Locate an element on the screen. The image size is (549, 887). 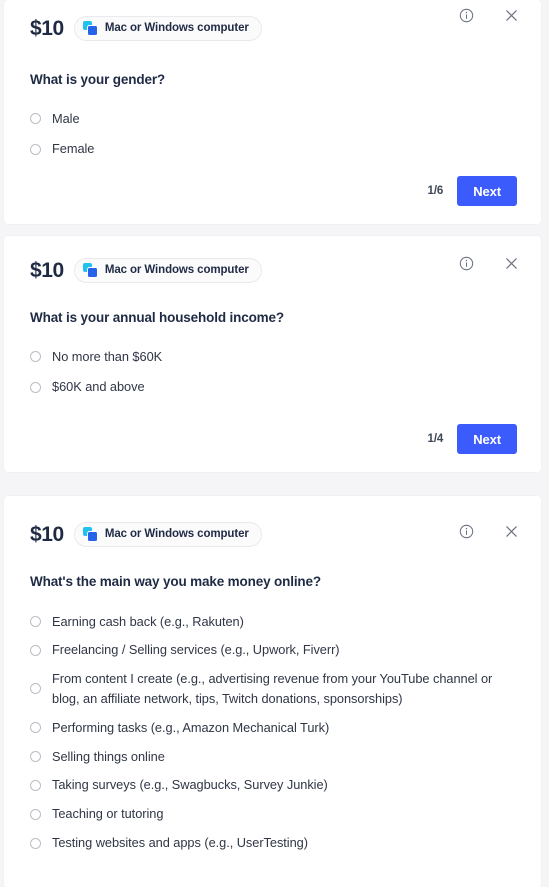
option-label: Female is located at coordinates (73, 149).